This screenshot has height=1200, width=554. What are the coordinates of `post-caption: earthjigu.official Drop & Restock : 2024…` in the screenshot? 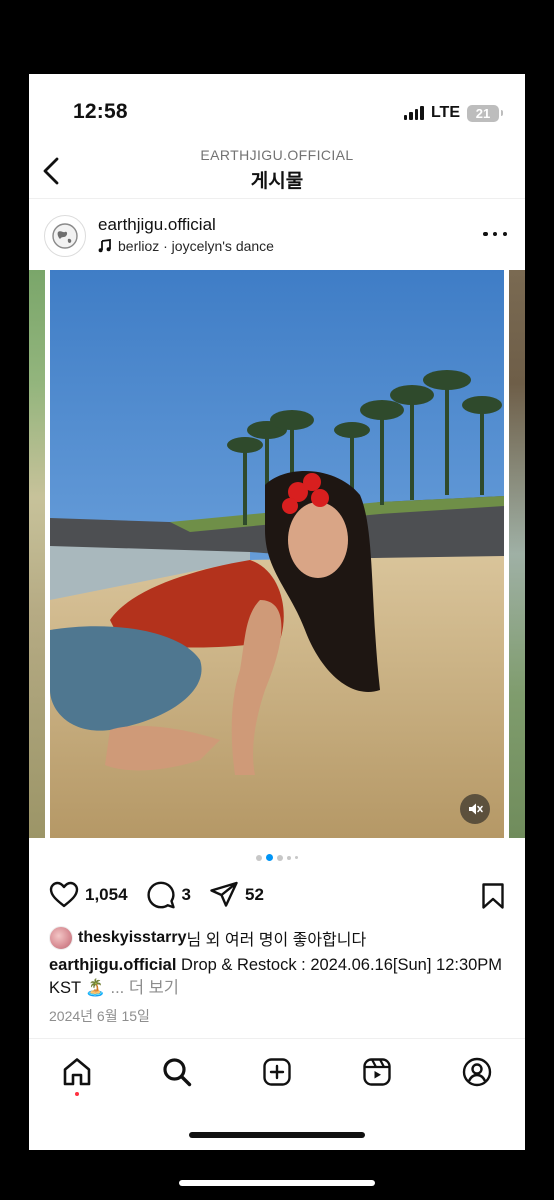 It's located at (277, 977).